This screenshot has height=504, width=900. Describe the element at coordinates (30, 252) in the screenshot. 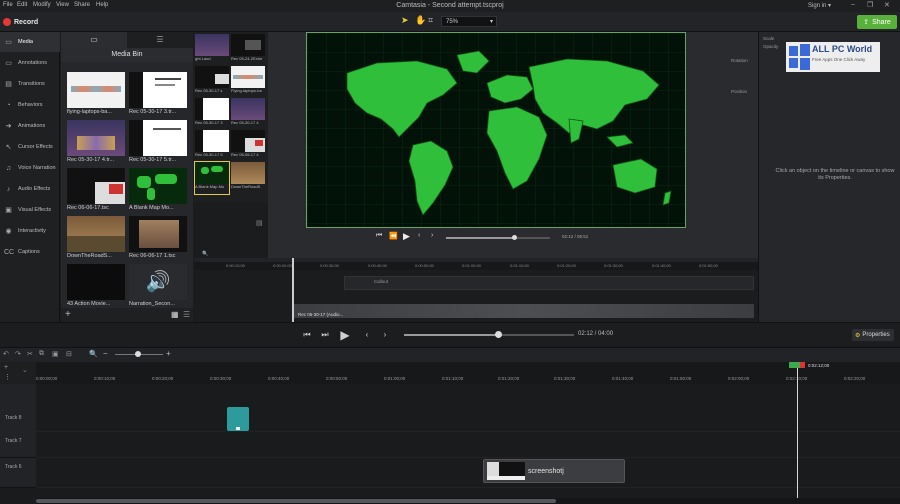

I see `sidebar-item-captions: CC Captions` at that location.